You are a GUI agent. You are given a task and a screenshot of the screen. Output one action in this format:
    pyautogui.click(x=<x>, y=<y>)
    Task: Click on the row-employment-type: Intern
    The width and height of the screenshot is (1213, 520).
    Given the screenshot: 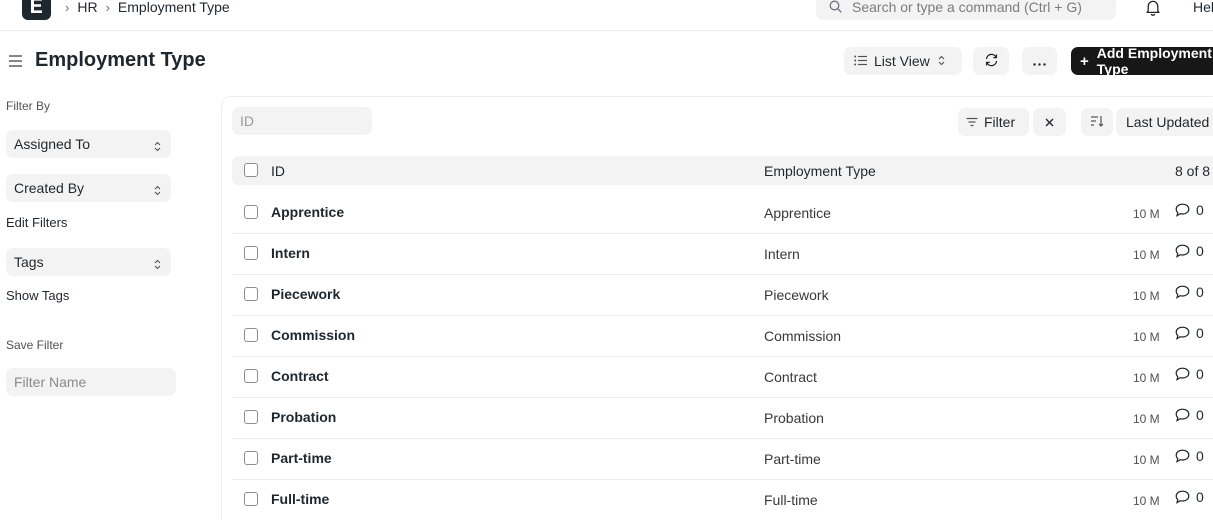 What is the action you would take?
    pyautogui.click(x=782, y=254)
    